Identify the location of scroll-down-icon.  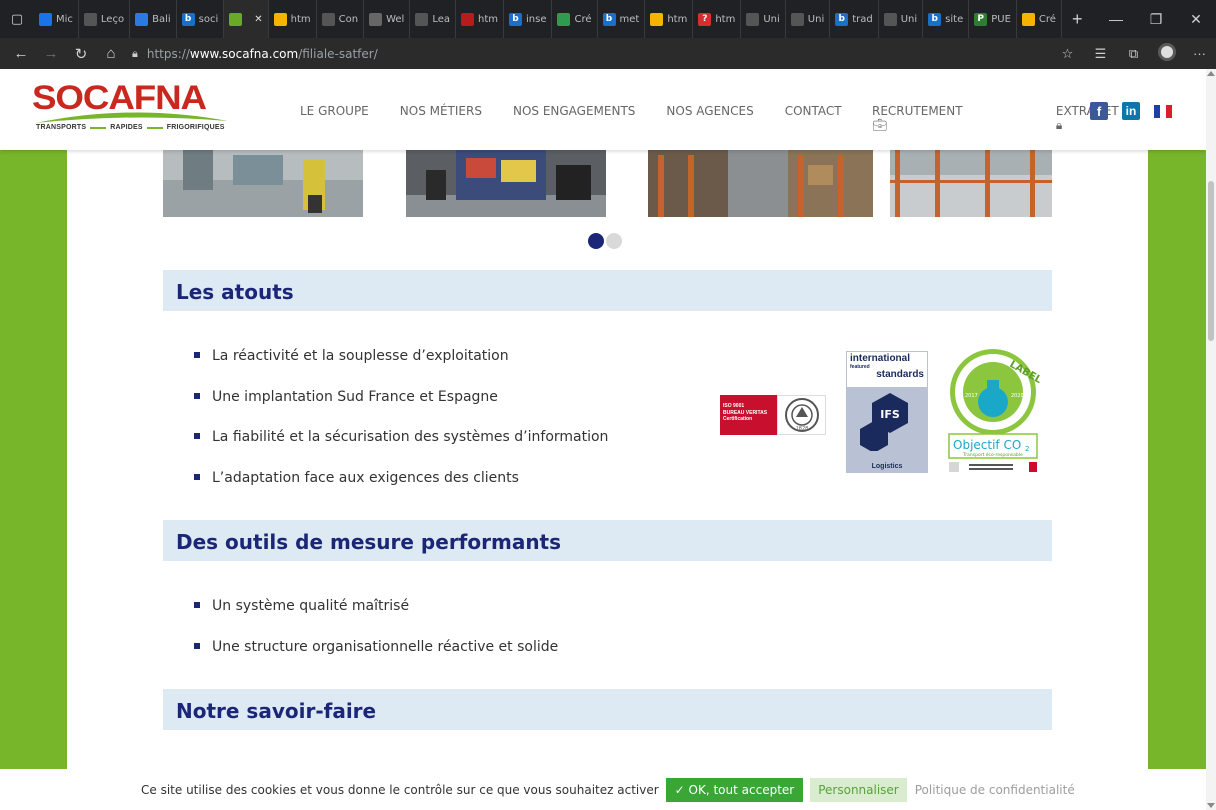
(1211, 805).